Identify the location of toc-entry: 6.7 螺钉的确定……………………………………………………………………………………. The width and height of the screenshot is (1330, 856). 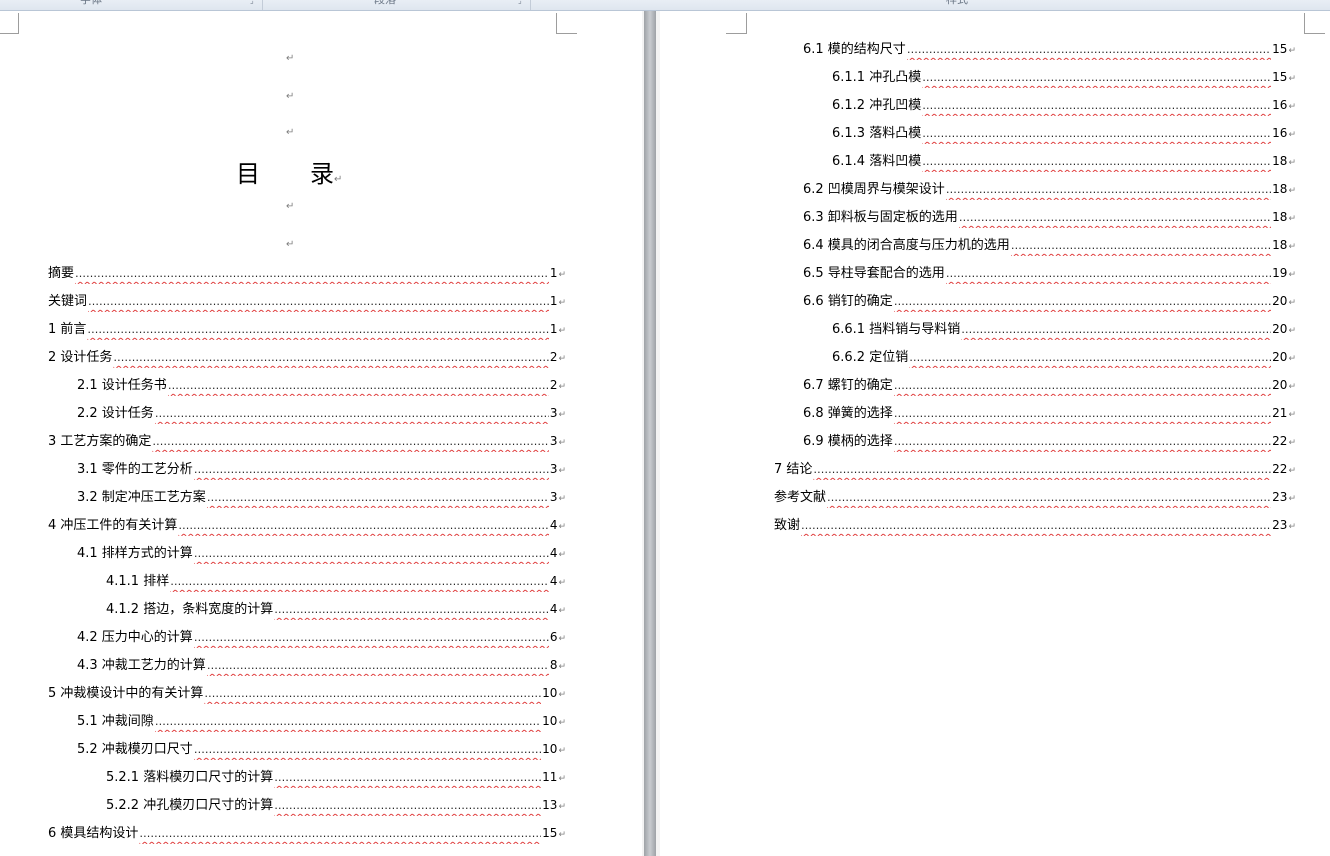
(1049, 385).